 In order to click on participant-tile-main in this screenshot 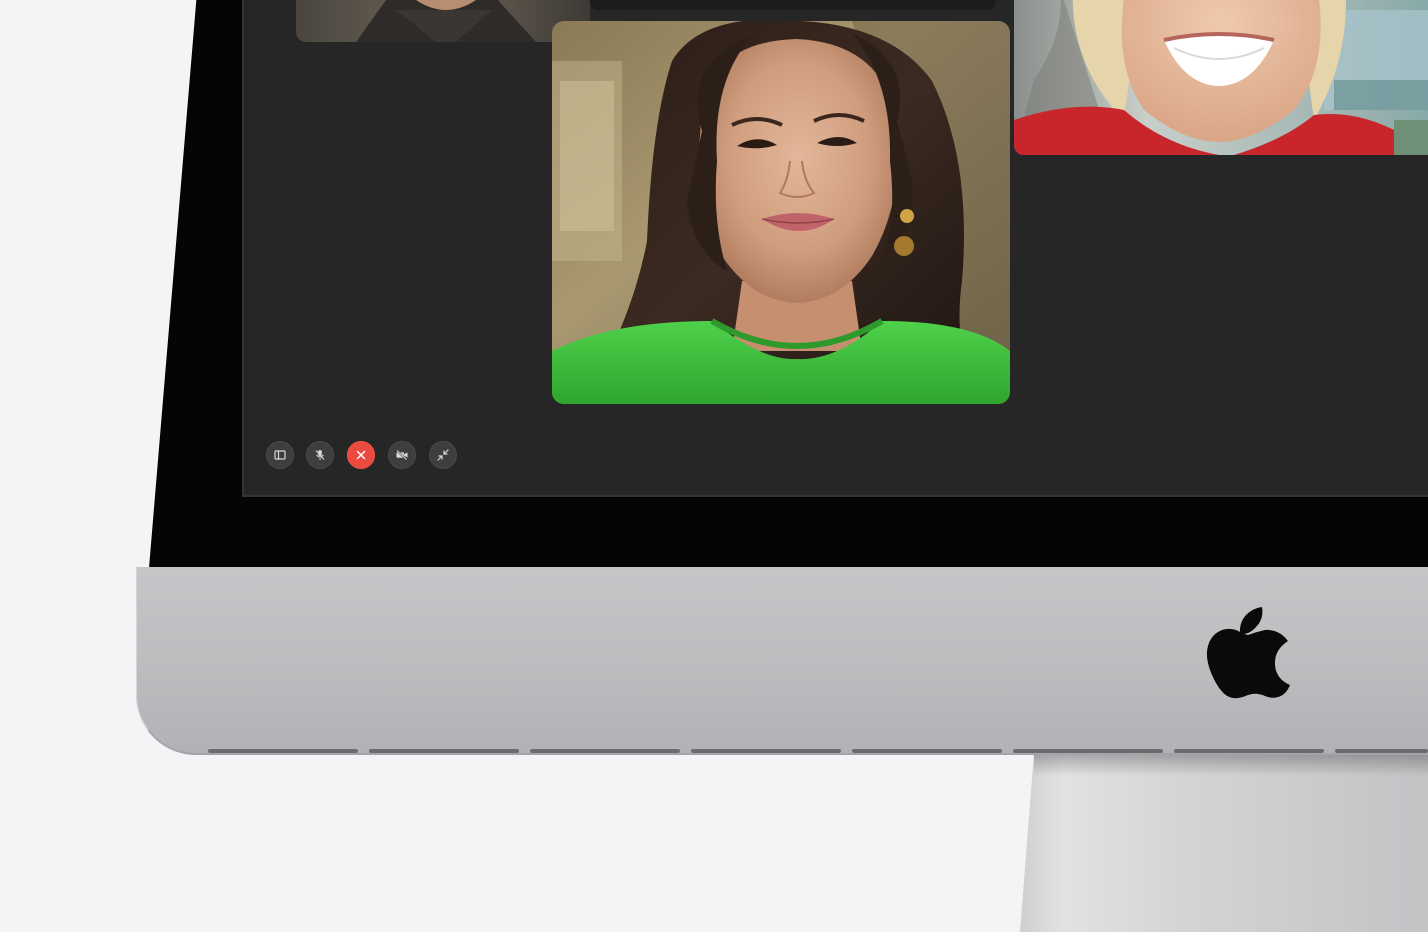, I will do `click(781, 212)`.